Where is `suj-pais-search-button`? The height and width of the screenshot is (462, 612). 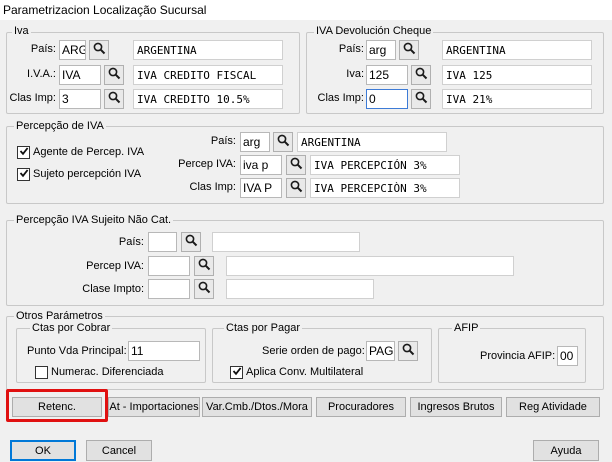
suj-pais-search-button is located at coordinates (191, 242).